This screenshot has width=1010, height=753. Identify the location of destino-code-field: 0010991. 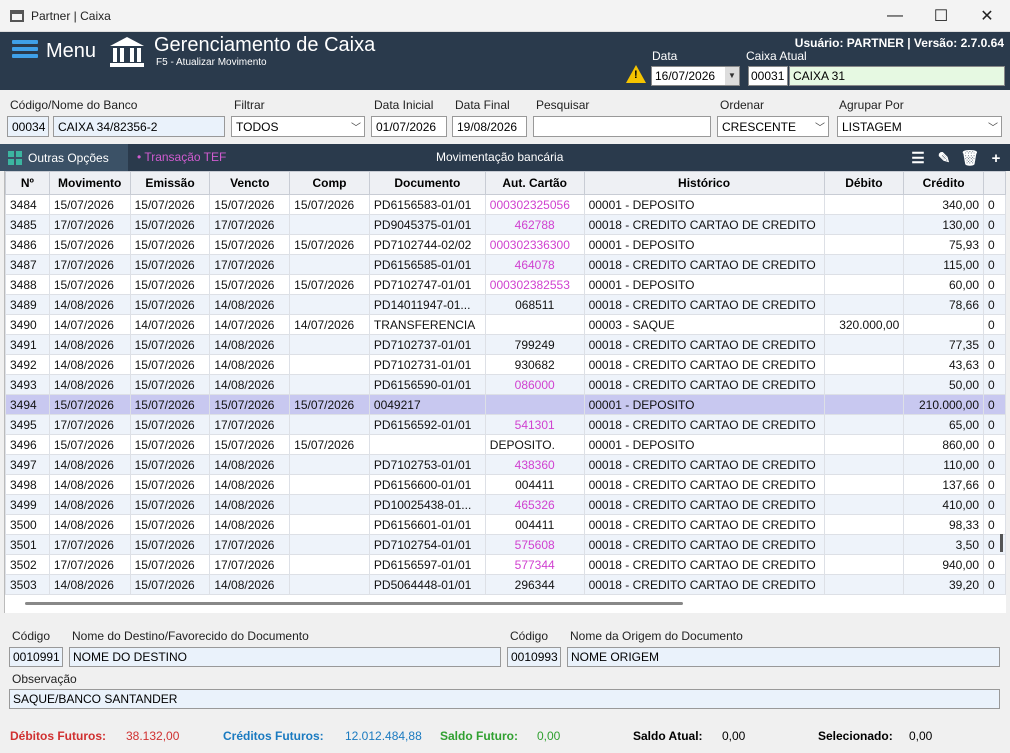
(36, 657).